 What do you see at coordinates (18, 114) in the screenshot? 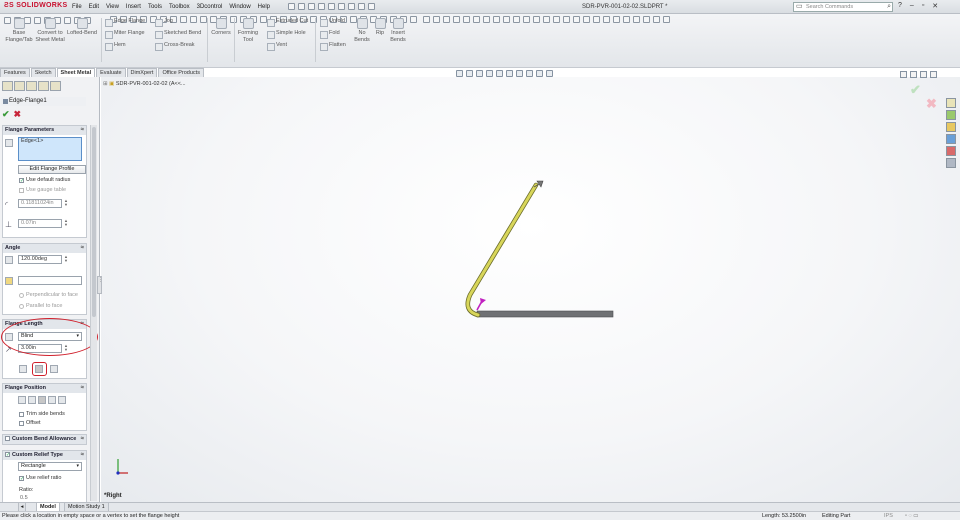
I see `cancel-button: ✖` at bounding box center [18, 114].